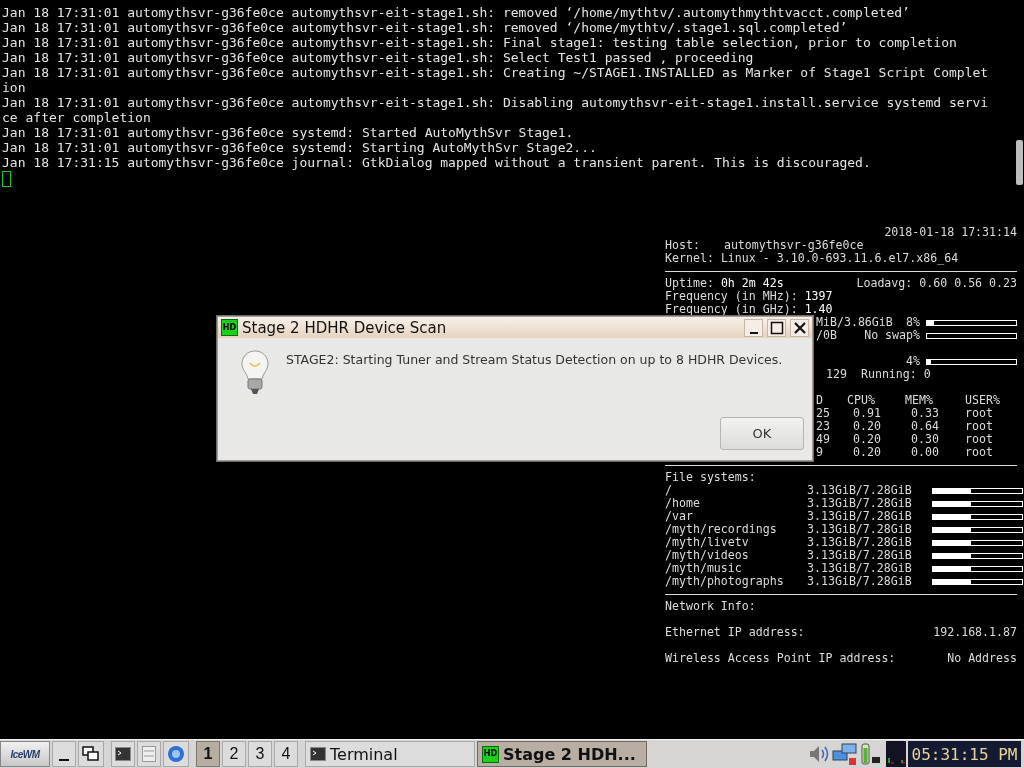 This screenshot has width=1024, height=768. What do you see at coordinates (288, 132) in the screenshot?
I see `log-line: Jan 18 17:31:01 automythsvr-g36fe0ce systemd: Started AutoMythSvr Stage1.` at bounding box center [288, 132].